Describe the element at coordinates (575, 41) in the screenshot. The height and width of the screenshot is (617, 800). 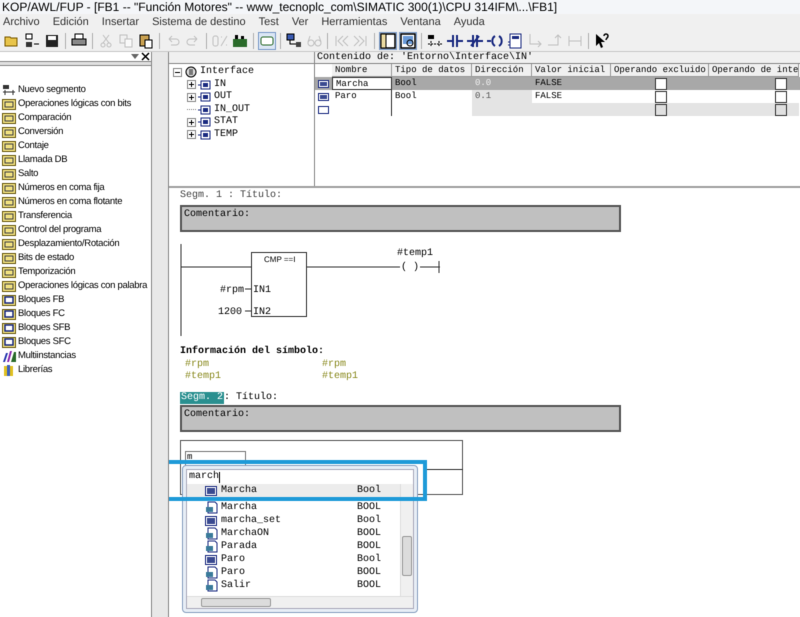
I see `connect-icon` at that location.